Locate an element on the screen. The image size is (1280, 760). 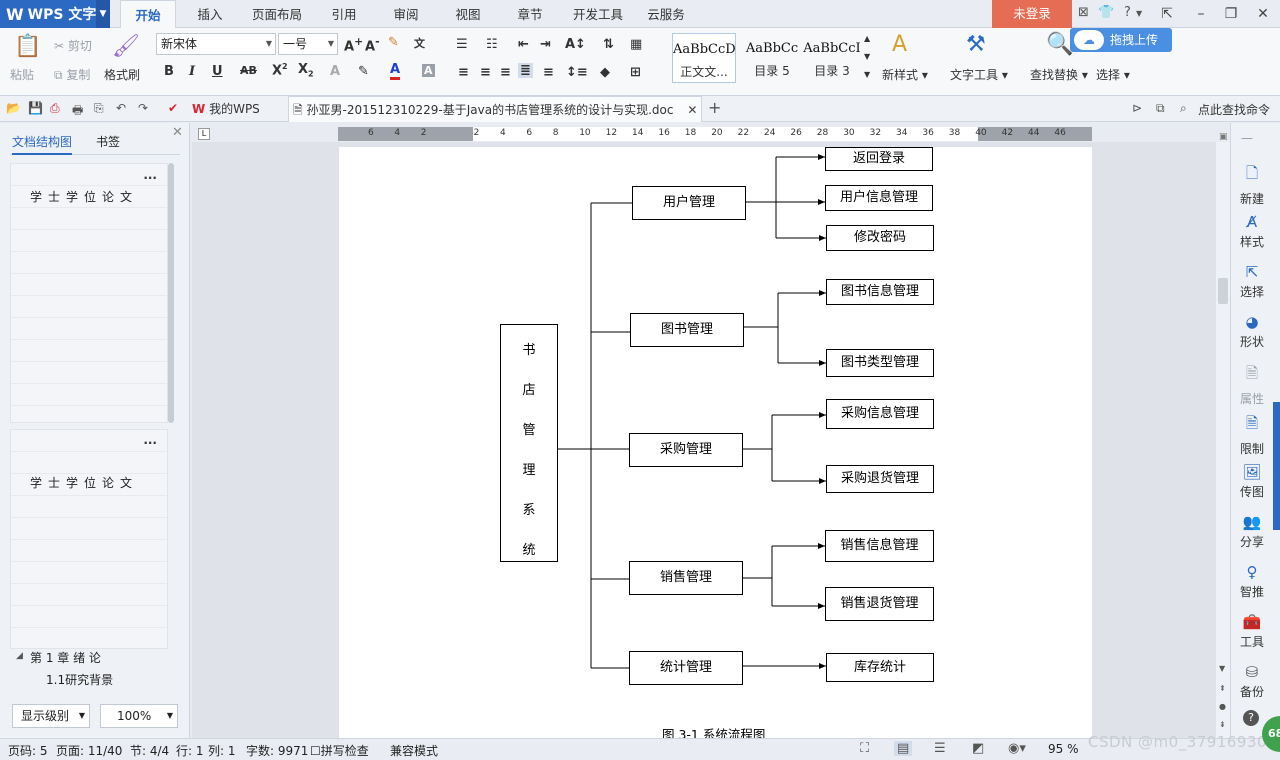
flowchart-connectors is located at coordinates (691, 411).